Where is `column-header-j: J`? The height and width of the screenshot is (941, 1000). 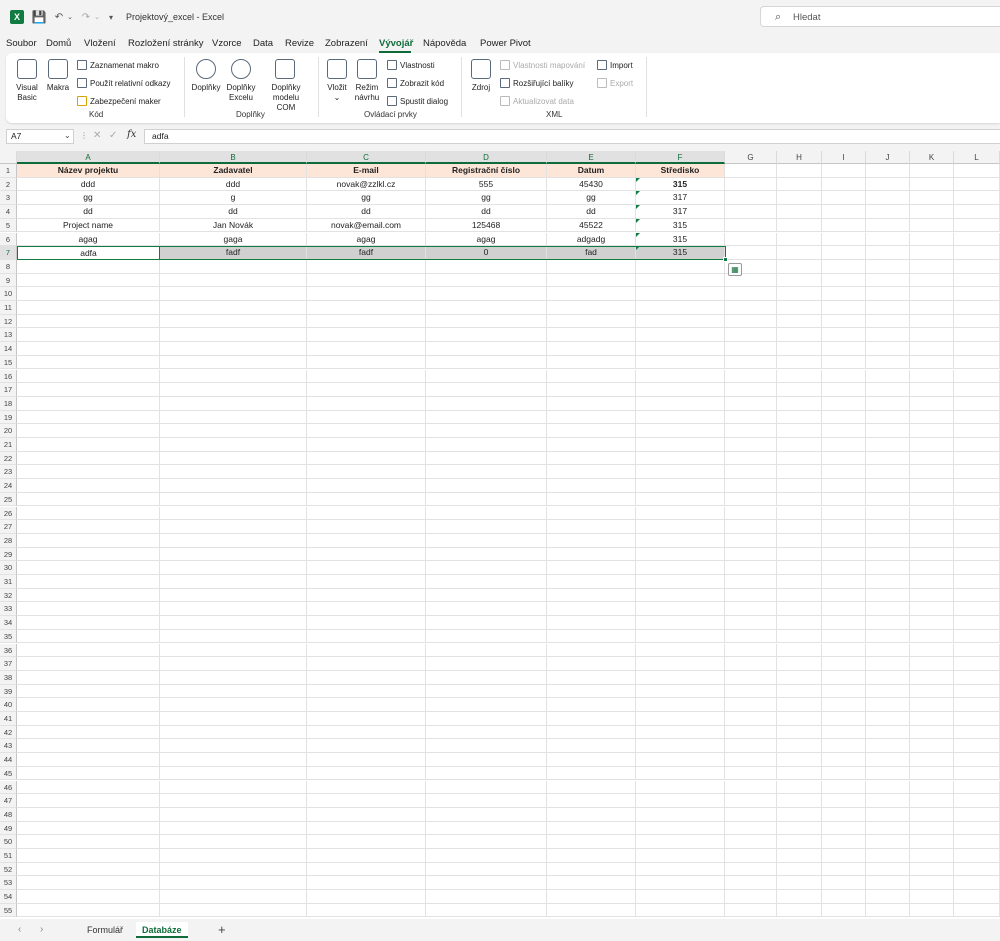 column-header-j: J is located at coordinates (888, 157).